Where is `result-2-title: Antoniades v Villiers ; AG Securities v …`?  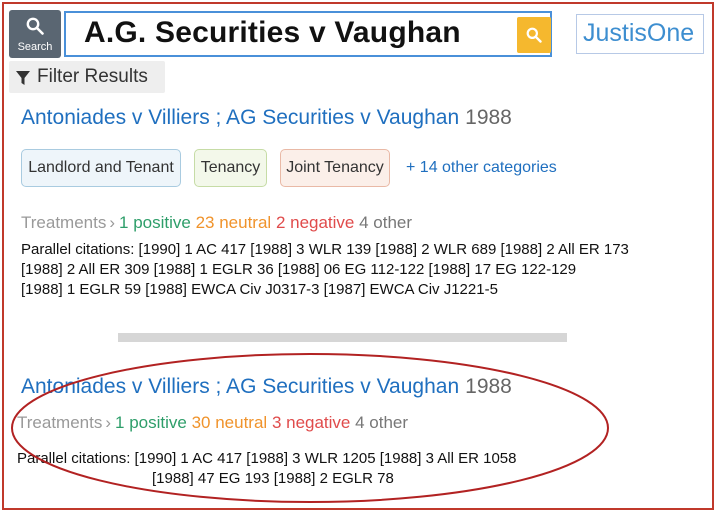
result-2-title: Antoniades v Villiers ; AG Securities v … is located at coordinates (266, 387).